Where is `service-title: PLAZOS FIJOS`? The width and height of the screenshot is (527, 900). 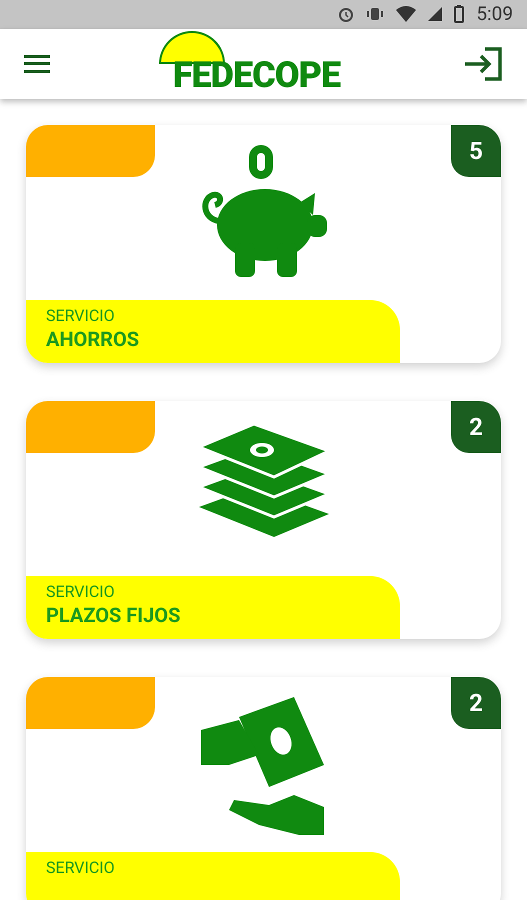 service-title: PLAZOS FIJOS is located at coordinates (114, 615).